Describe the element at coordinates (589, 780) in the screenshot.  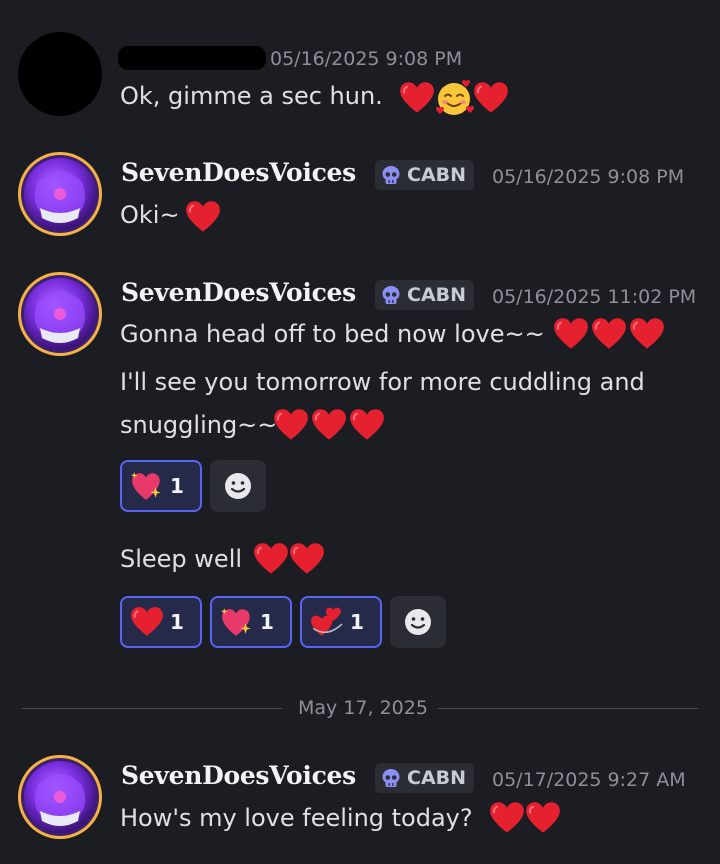
I see `message-timestamp: 05/17/2025 9:27 AM` at that location.